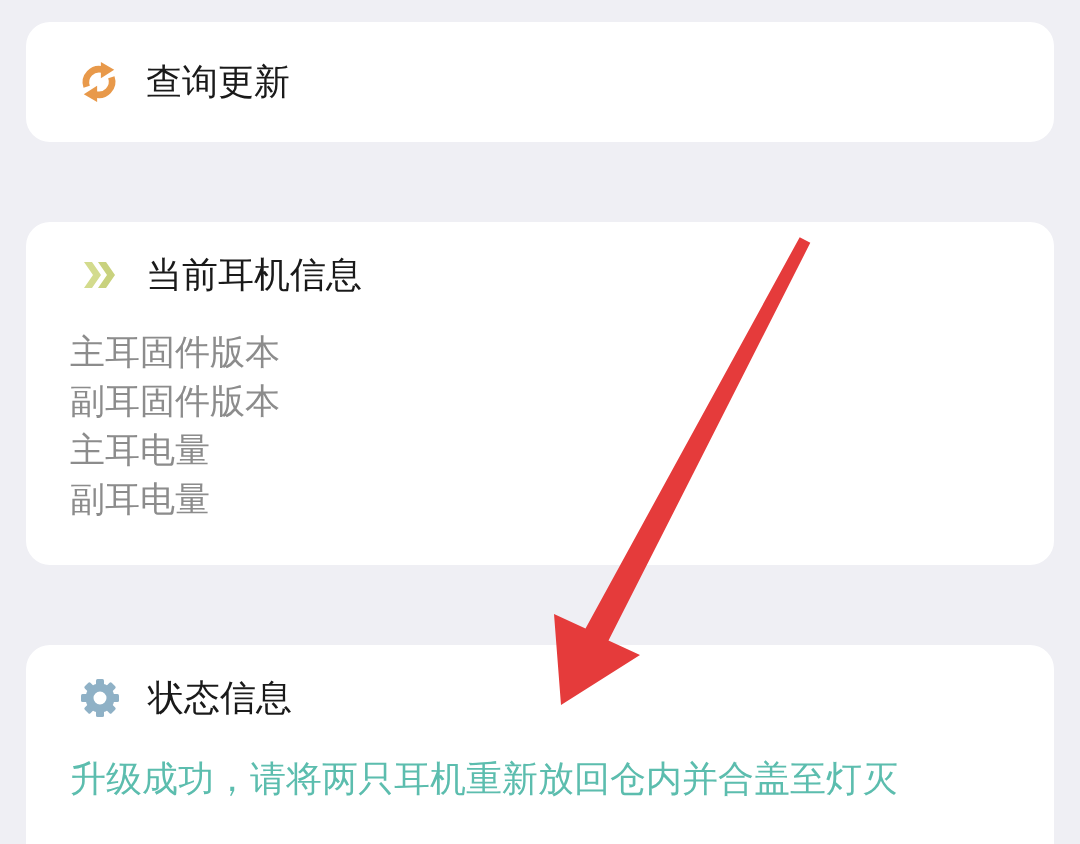 The image size is (1080, 844). Describe the element at coordinates (175, 352) in the screenshot. I see `info-label: 主耳固件版本` at that location.